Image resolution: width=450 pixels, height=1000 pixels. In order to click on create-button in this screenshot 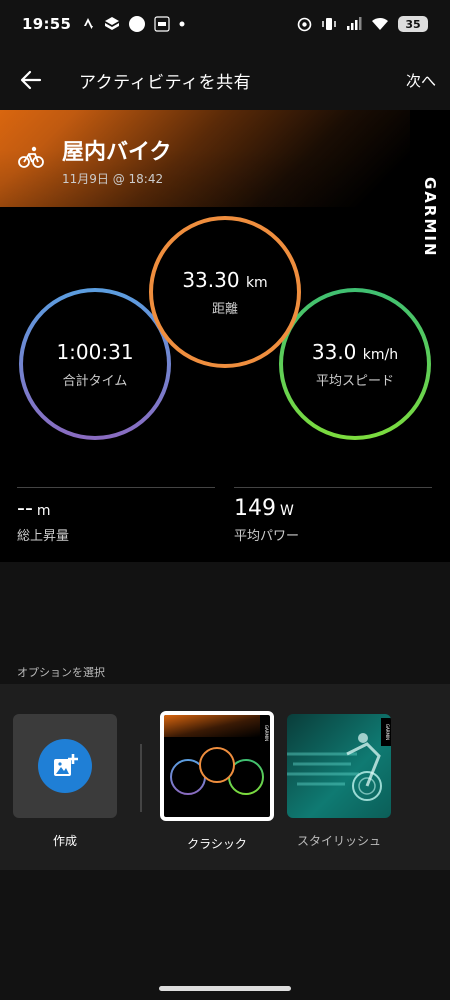, I will do `click(65, 766)`.